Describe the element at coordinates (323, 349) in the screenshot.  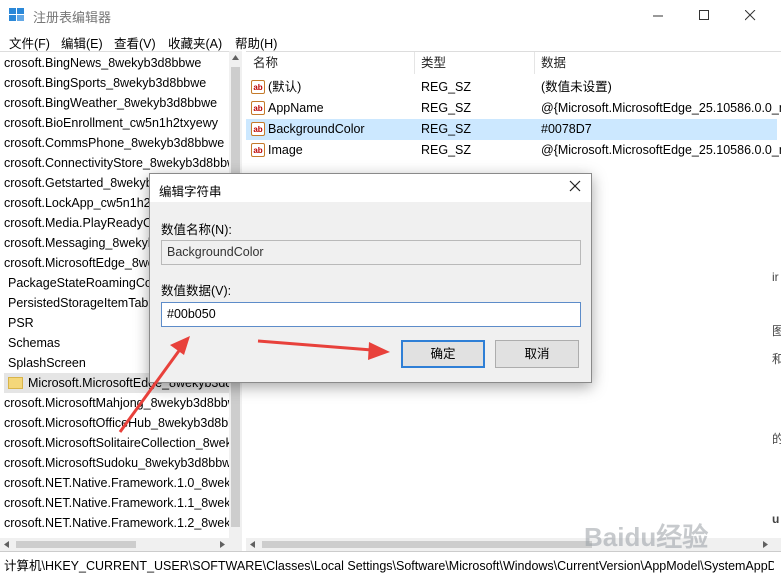
I see `arrow-to-ok-button` at that location.